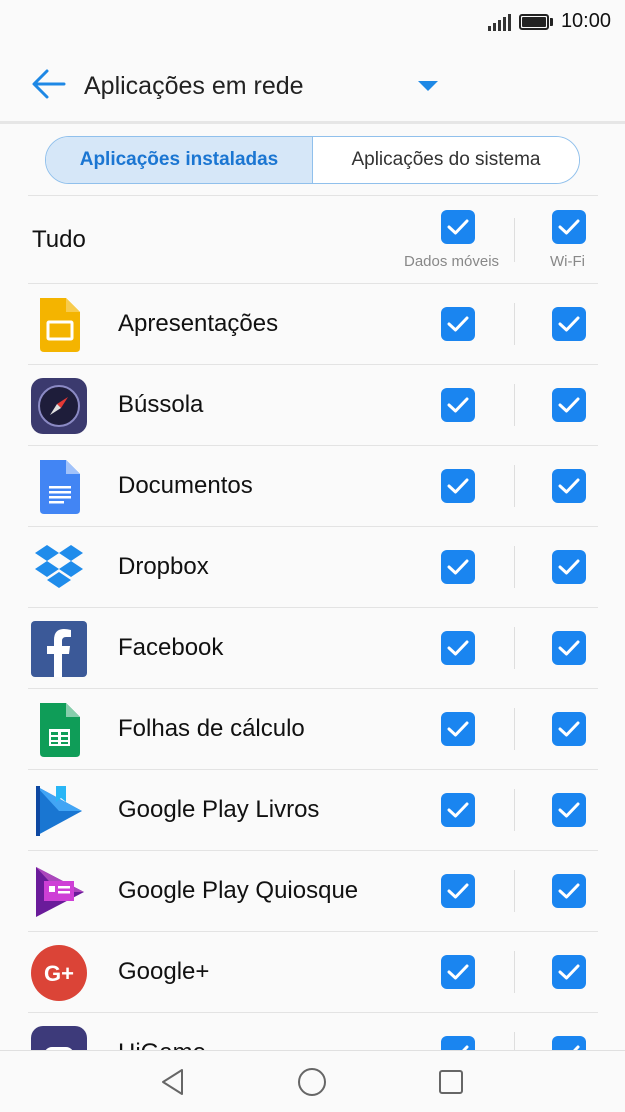  I want to click on title-dropdown: Aplicações em rede, so click(269, 86).